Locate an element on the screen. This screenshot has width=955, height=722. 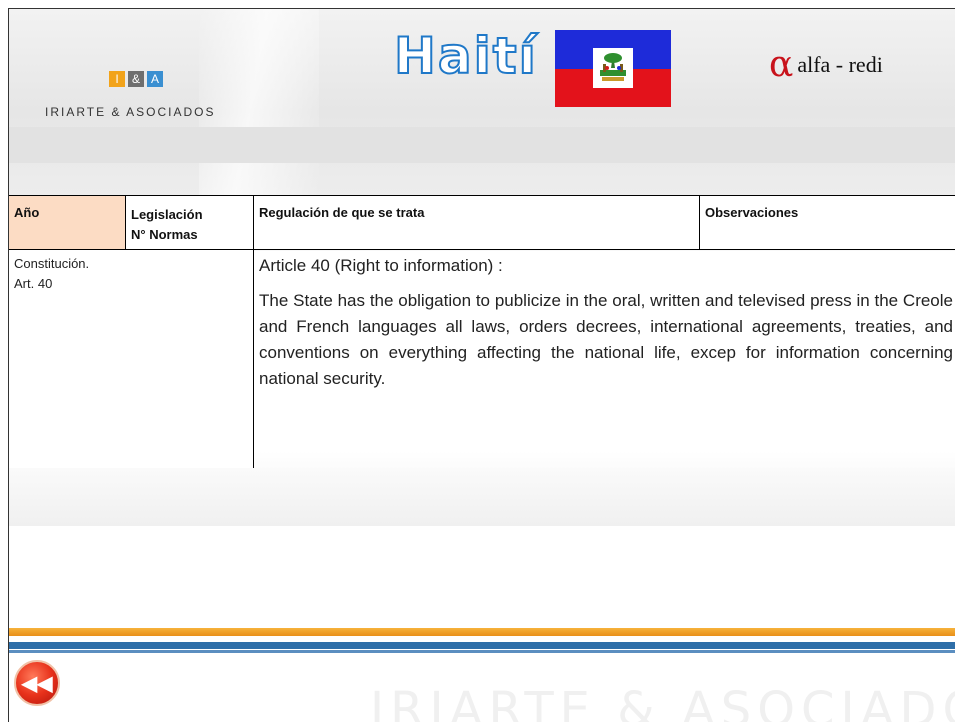
legislacion-name: Constitución. is located at coordinates (52, 263).